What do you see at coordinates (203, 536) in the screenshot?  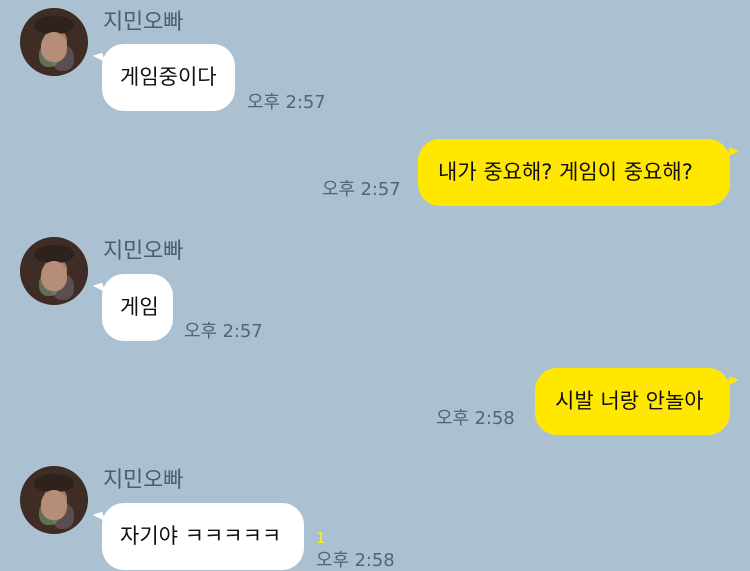 I see `incoming-message-bubble: 자기야 ㅋㅋㅋㅋㅋ` at bounding box center [203, 536].